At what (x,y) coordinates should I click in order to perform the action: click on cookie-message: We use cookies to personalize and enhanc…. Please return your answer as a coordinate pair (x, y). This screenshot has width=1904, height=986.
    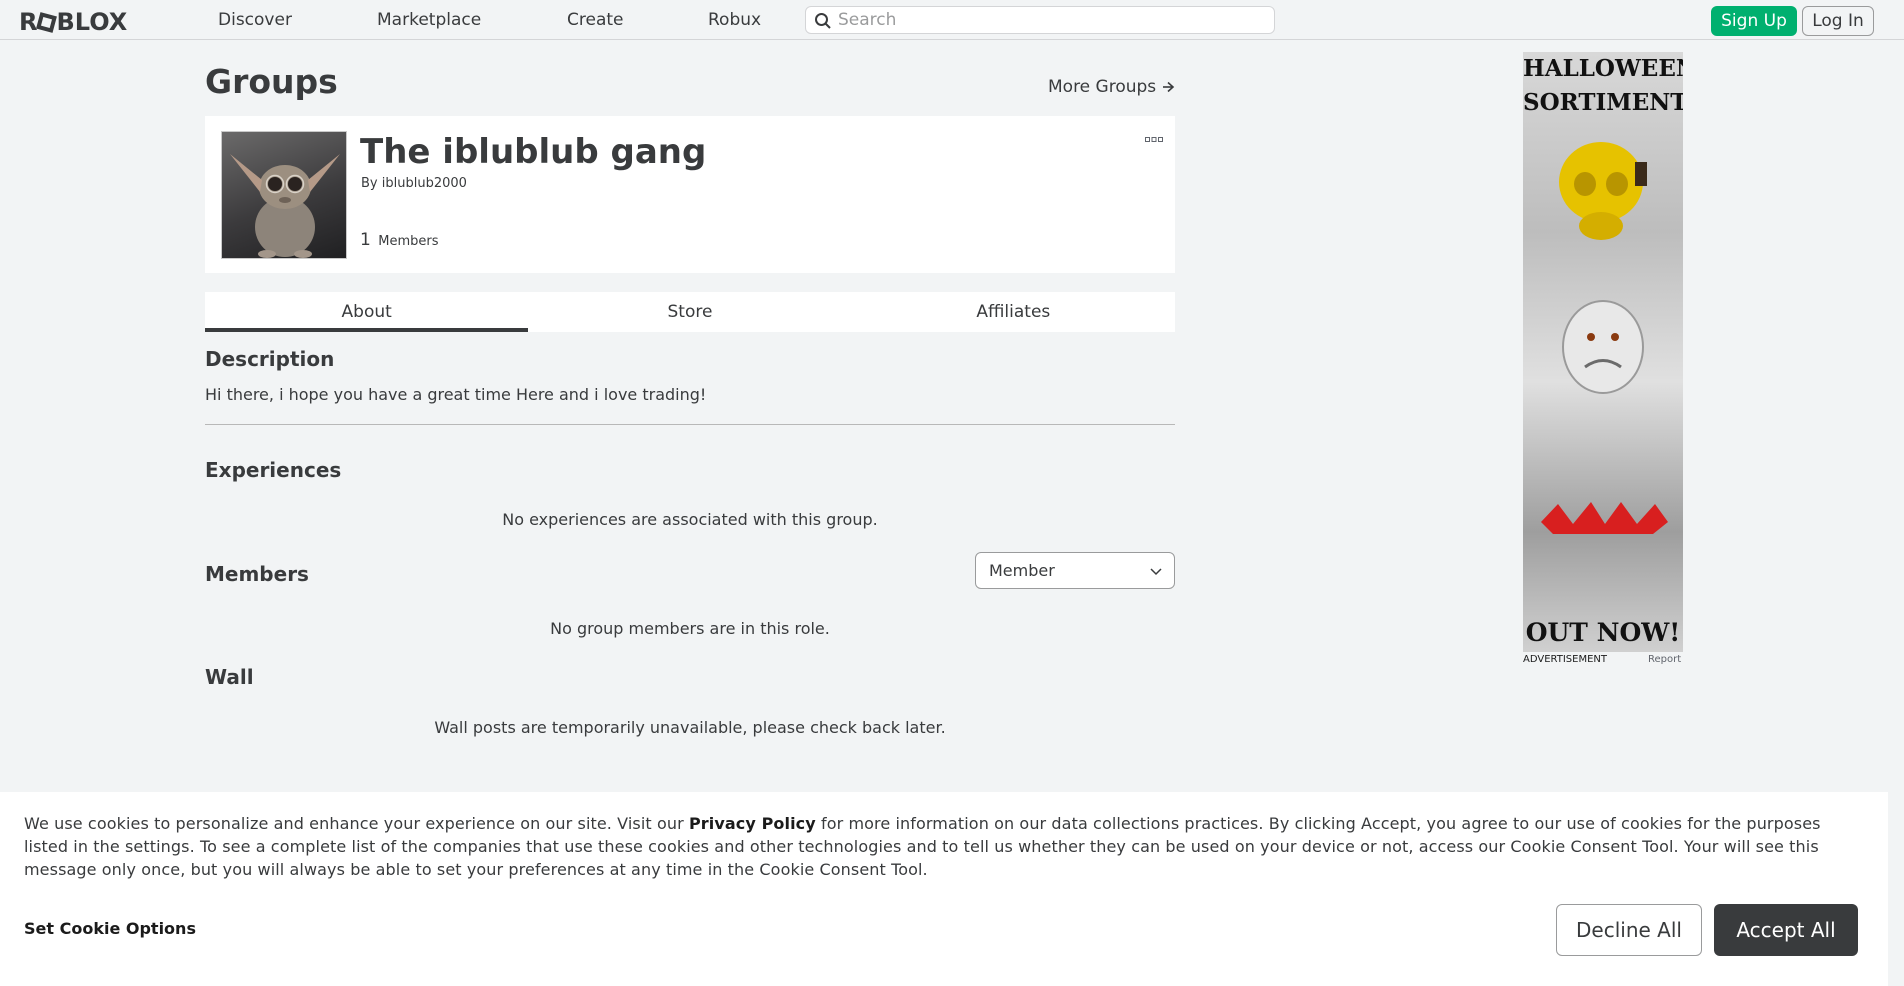
    Looking at the image, I should click on (939, 846).